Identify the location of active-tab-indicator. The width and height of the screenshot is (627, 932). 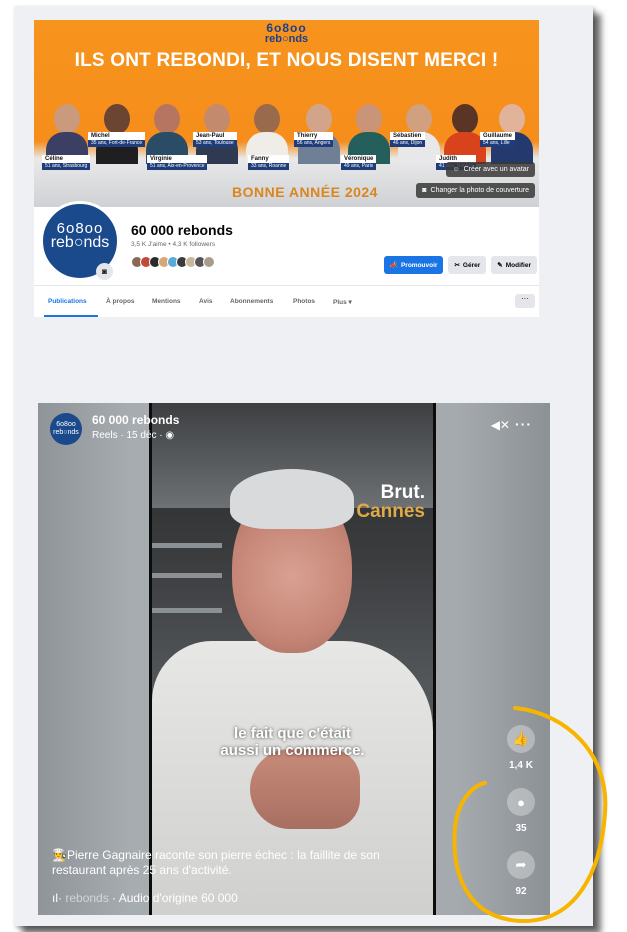
(71, 316).